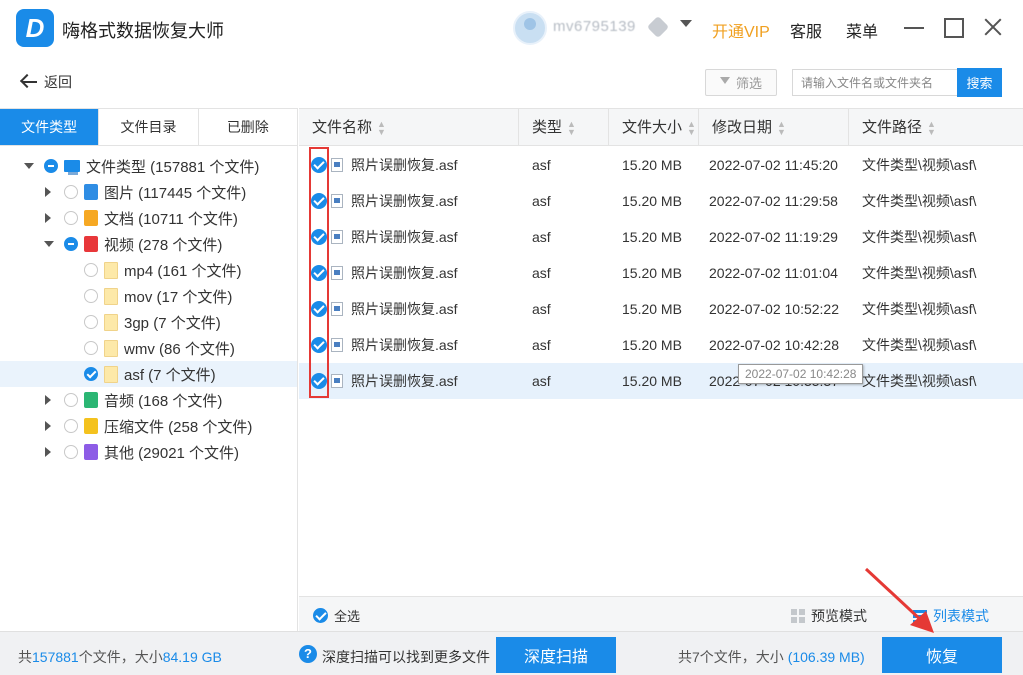 The height and width of the screenshot is (675, 1023). I want to click on tree-node: 音频 (168 个文件), so click(148, 400).